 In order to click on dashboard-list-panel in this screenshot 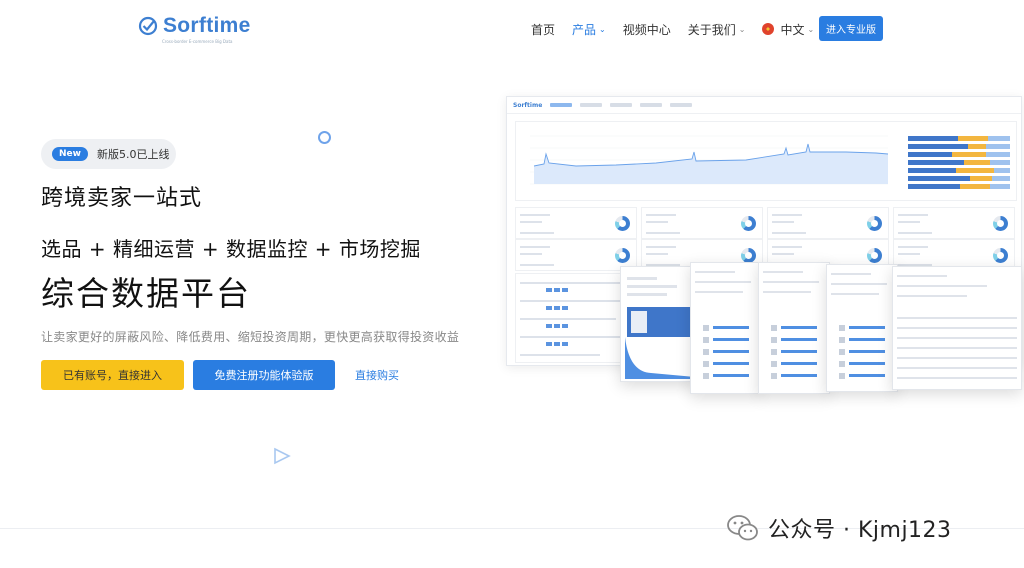, I will do `click(575, 318)`.